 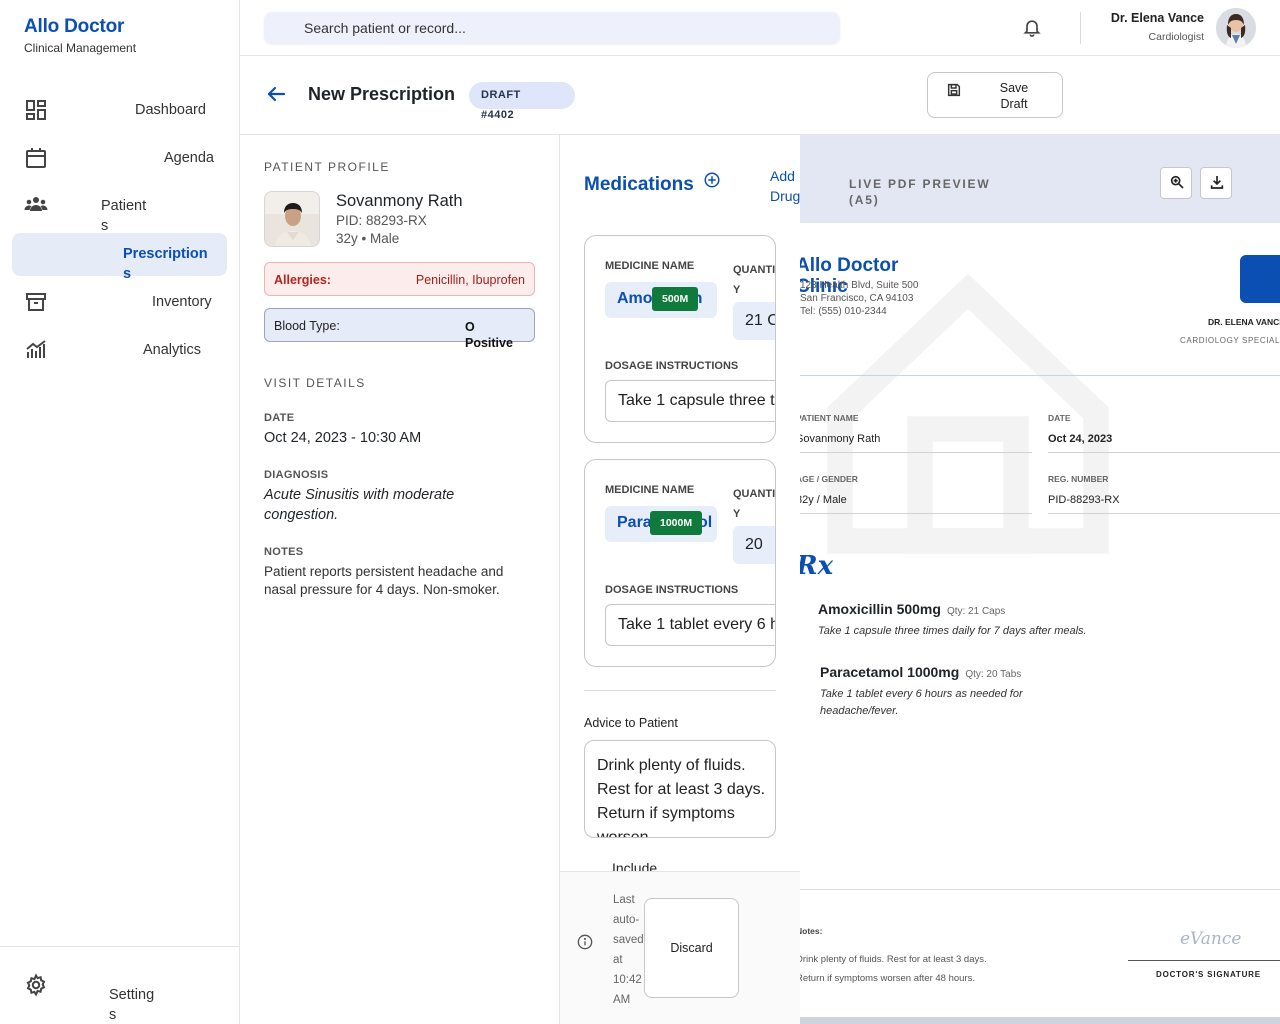 I want to click on pdf-reg: PID-88293-RX, so click(x=1084, y=500).